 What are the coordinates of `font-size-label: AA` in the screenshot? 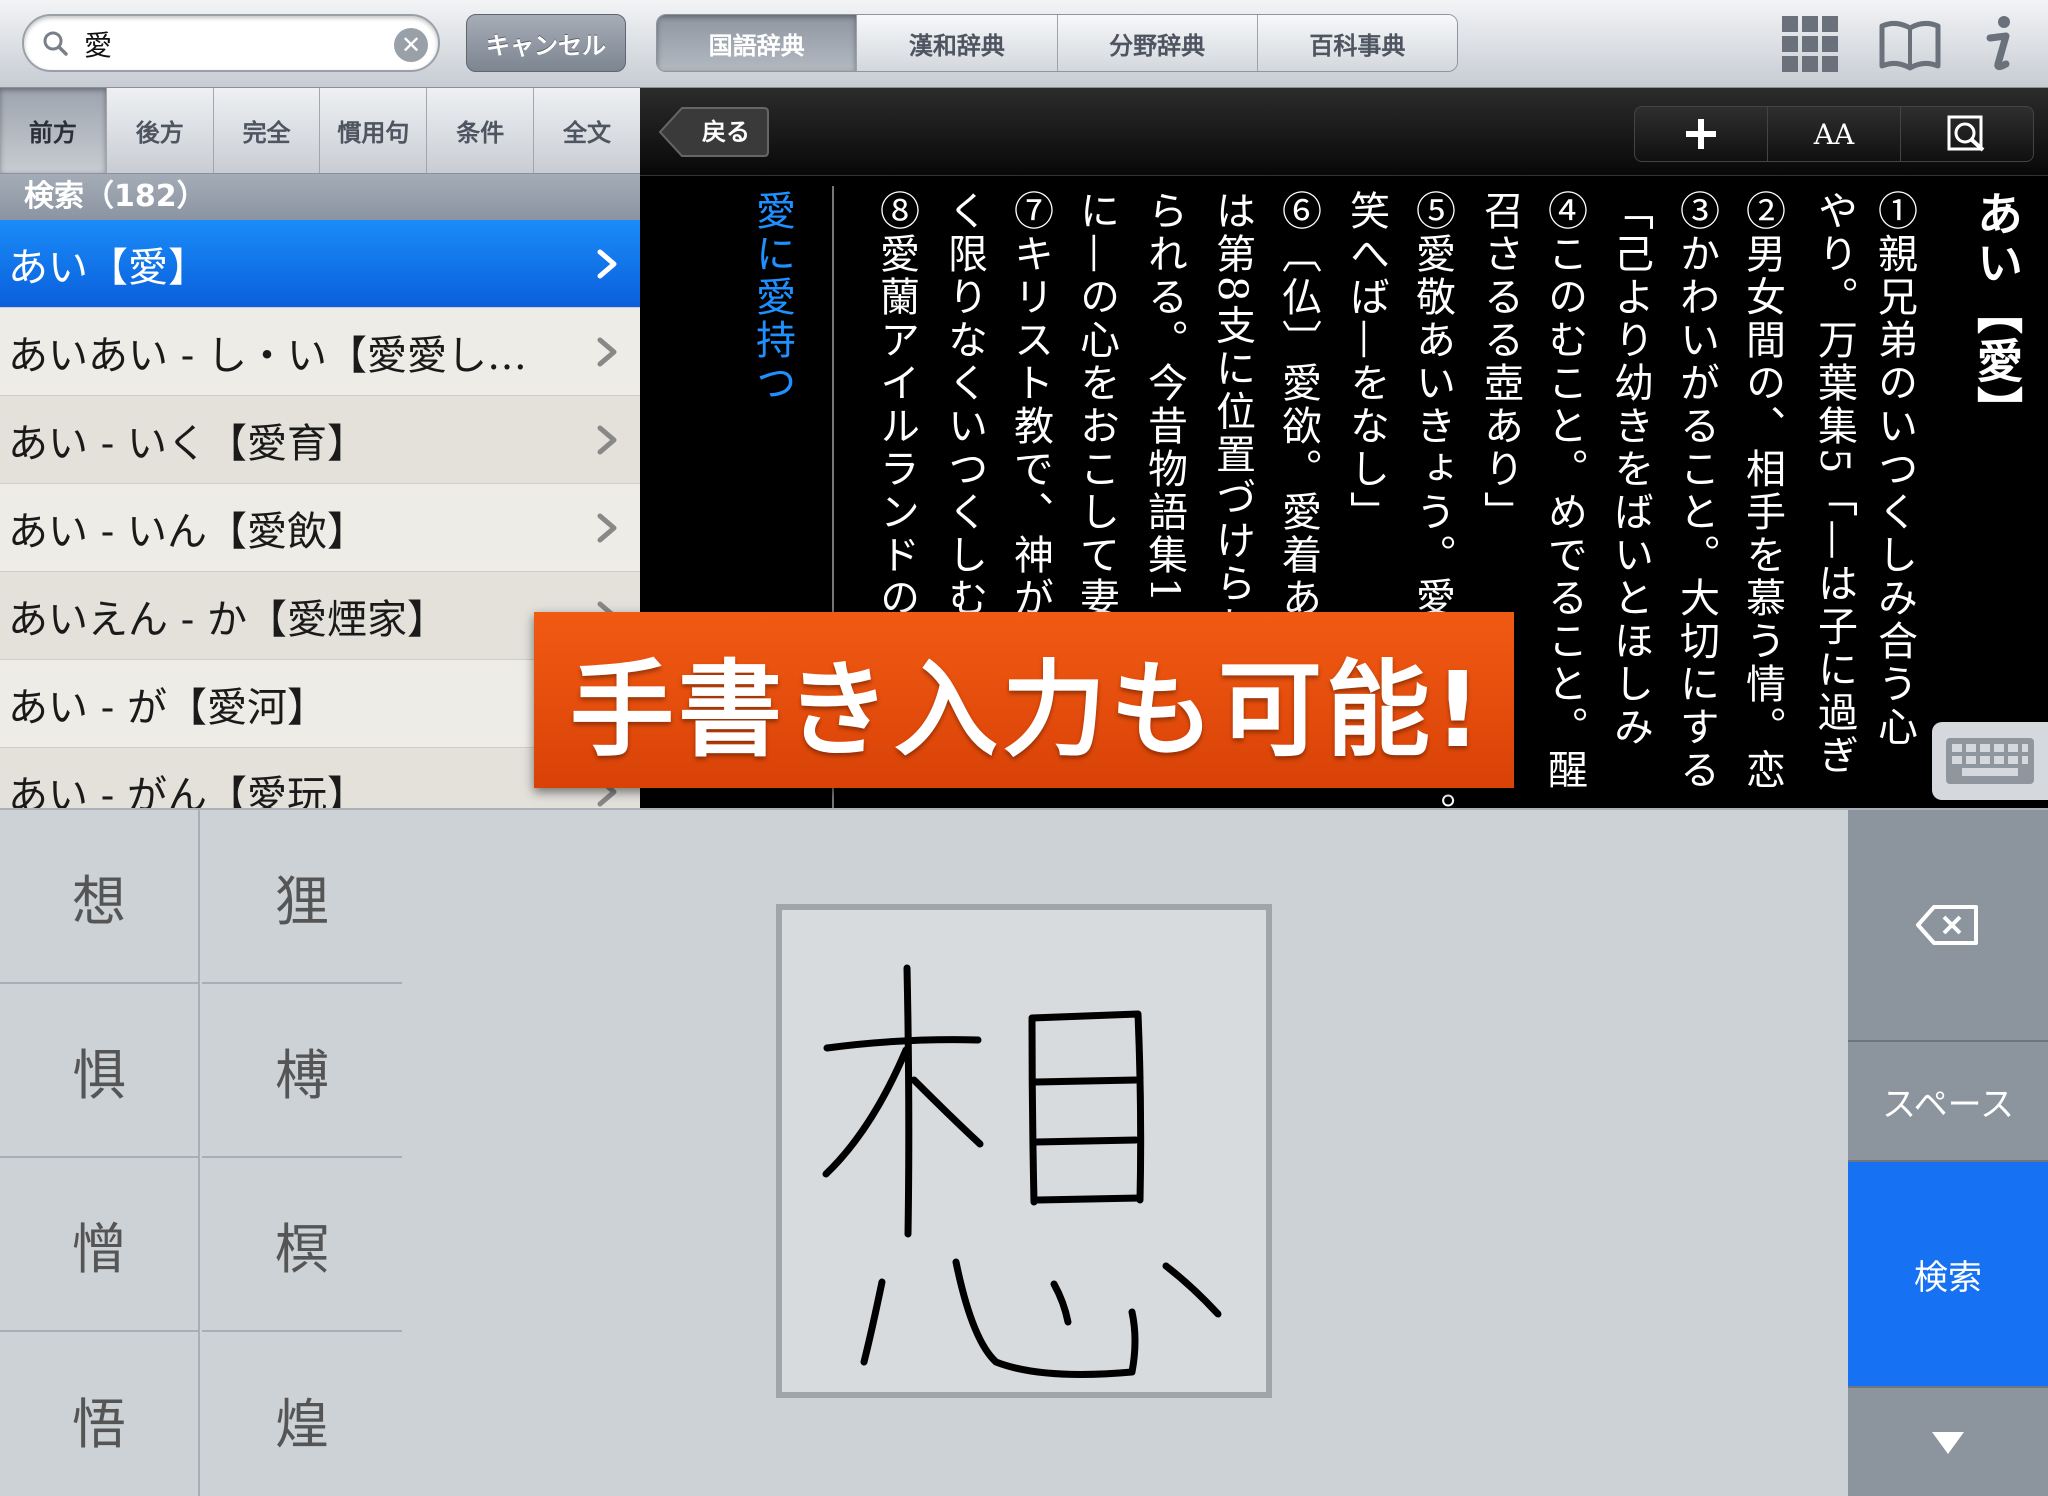 It's located at (1834, 134).